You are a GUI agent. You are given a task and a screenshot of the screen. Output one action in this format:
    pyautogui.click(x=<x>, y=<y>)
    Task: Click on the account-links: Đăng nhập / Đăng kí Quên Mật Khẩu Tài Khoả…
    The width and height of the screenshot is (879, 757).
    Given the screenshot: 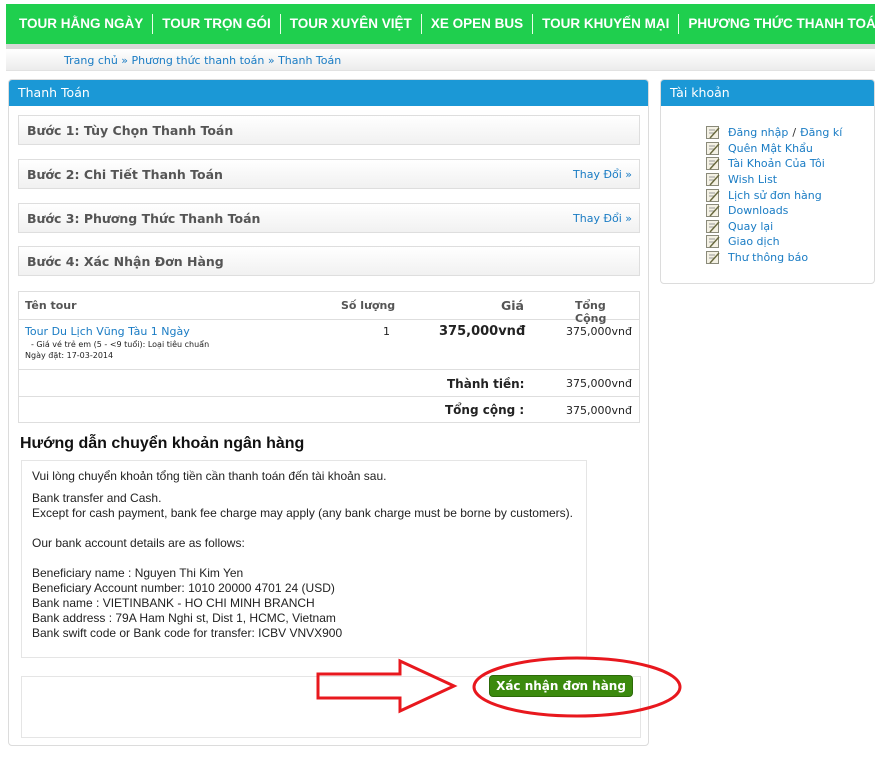 What is the action you would take?
    pyautogui.click(x=774, y=195)
    